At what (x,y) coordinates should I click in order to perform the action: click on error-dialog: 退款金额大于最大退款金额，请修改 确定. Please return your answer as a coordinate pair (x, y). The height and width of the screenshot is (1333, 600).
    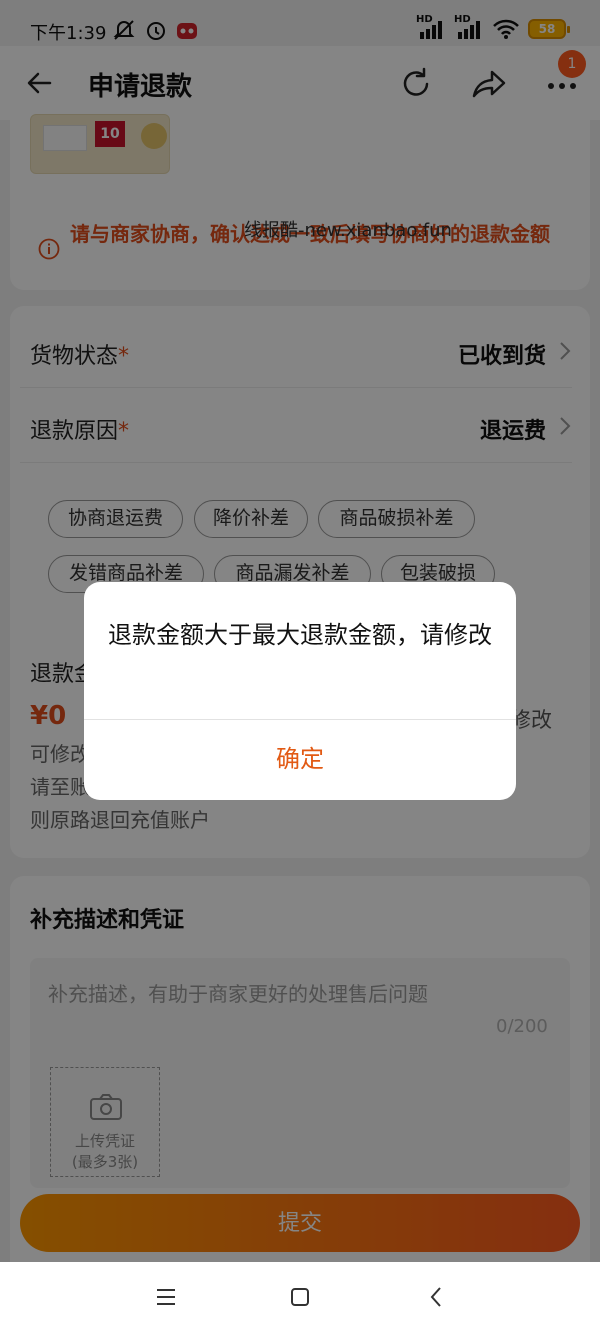
    Looking at the image, I should click on (300, 691).